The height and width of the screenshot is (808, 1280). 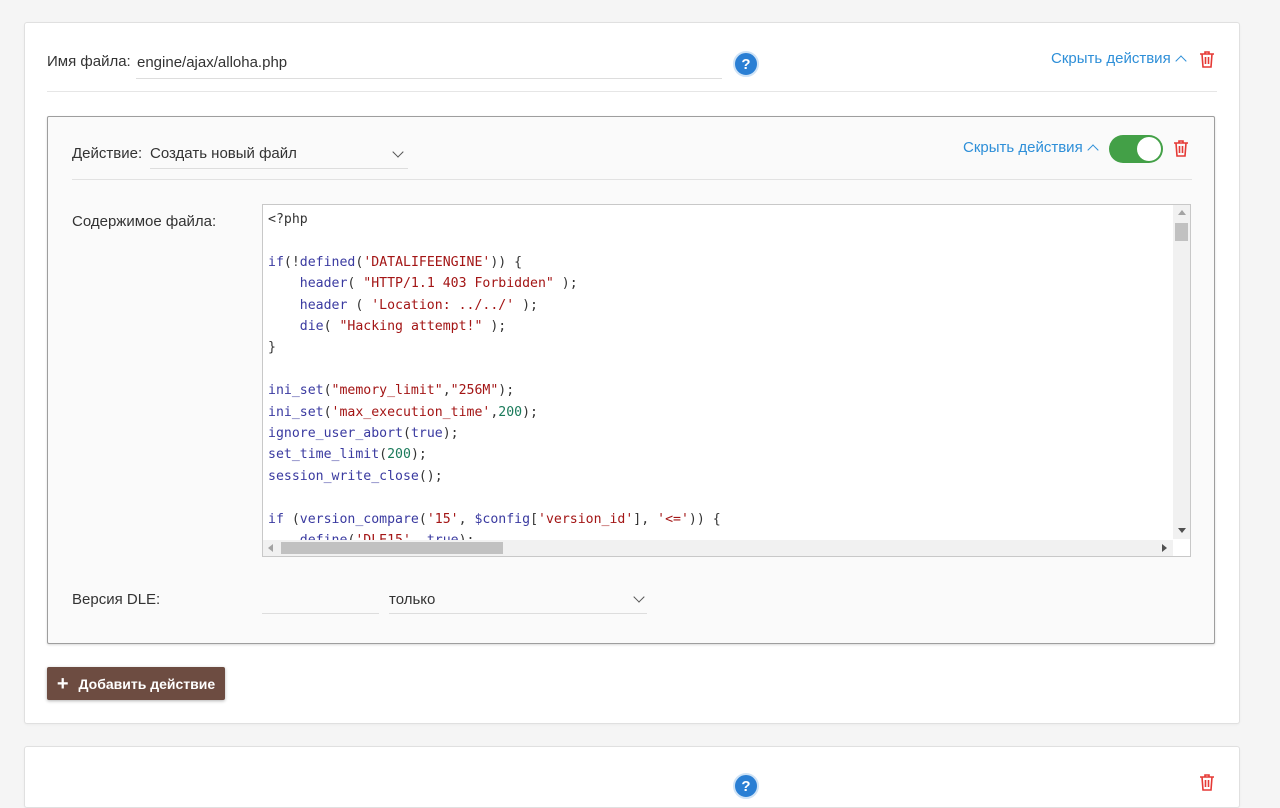 I want to click on scroll-up-arrow-icon, so click(x=1182, y=212).